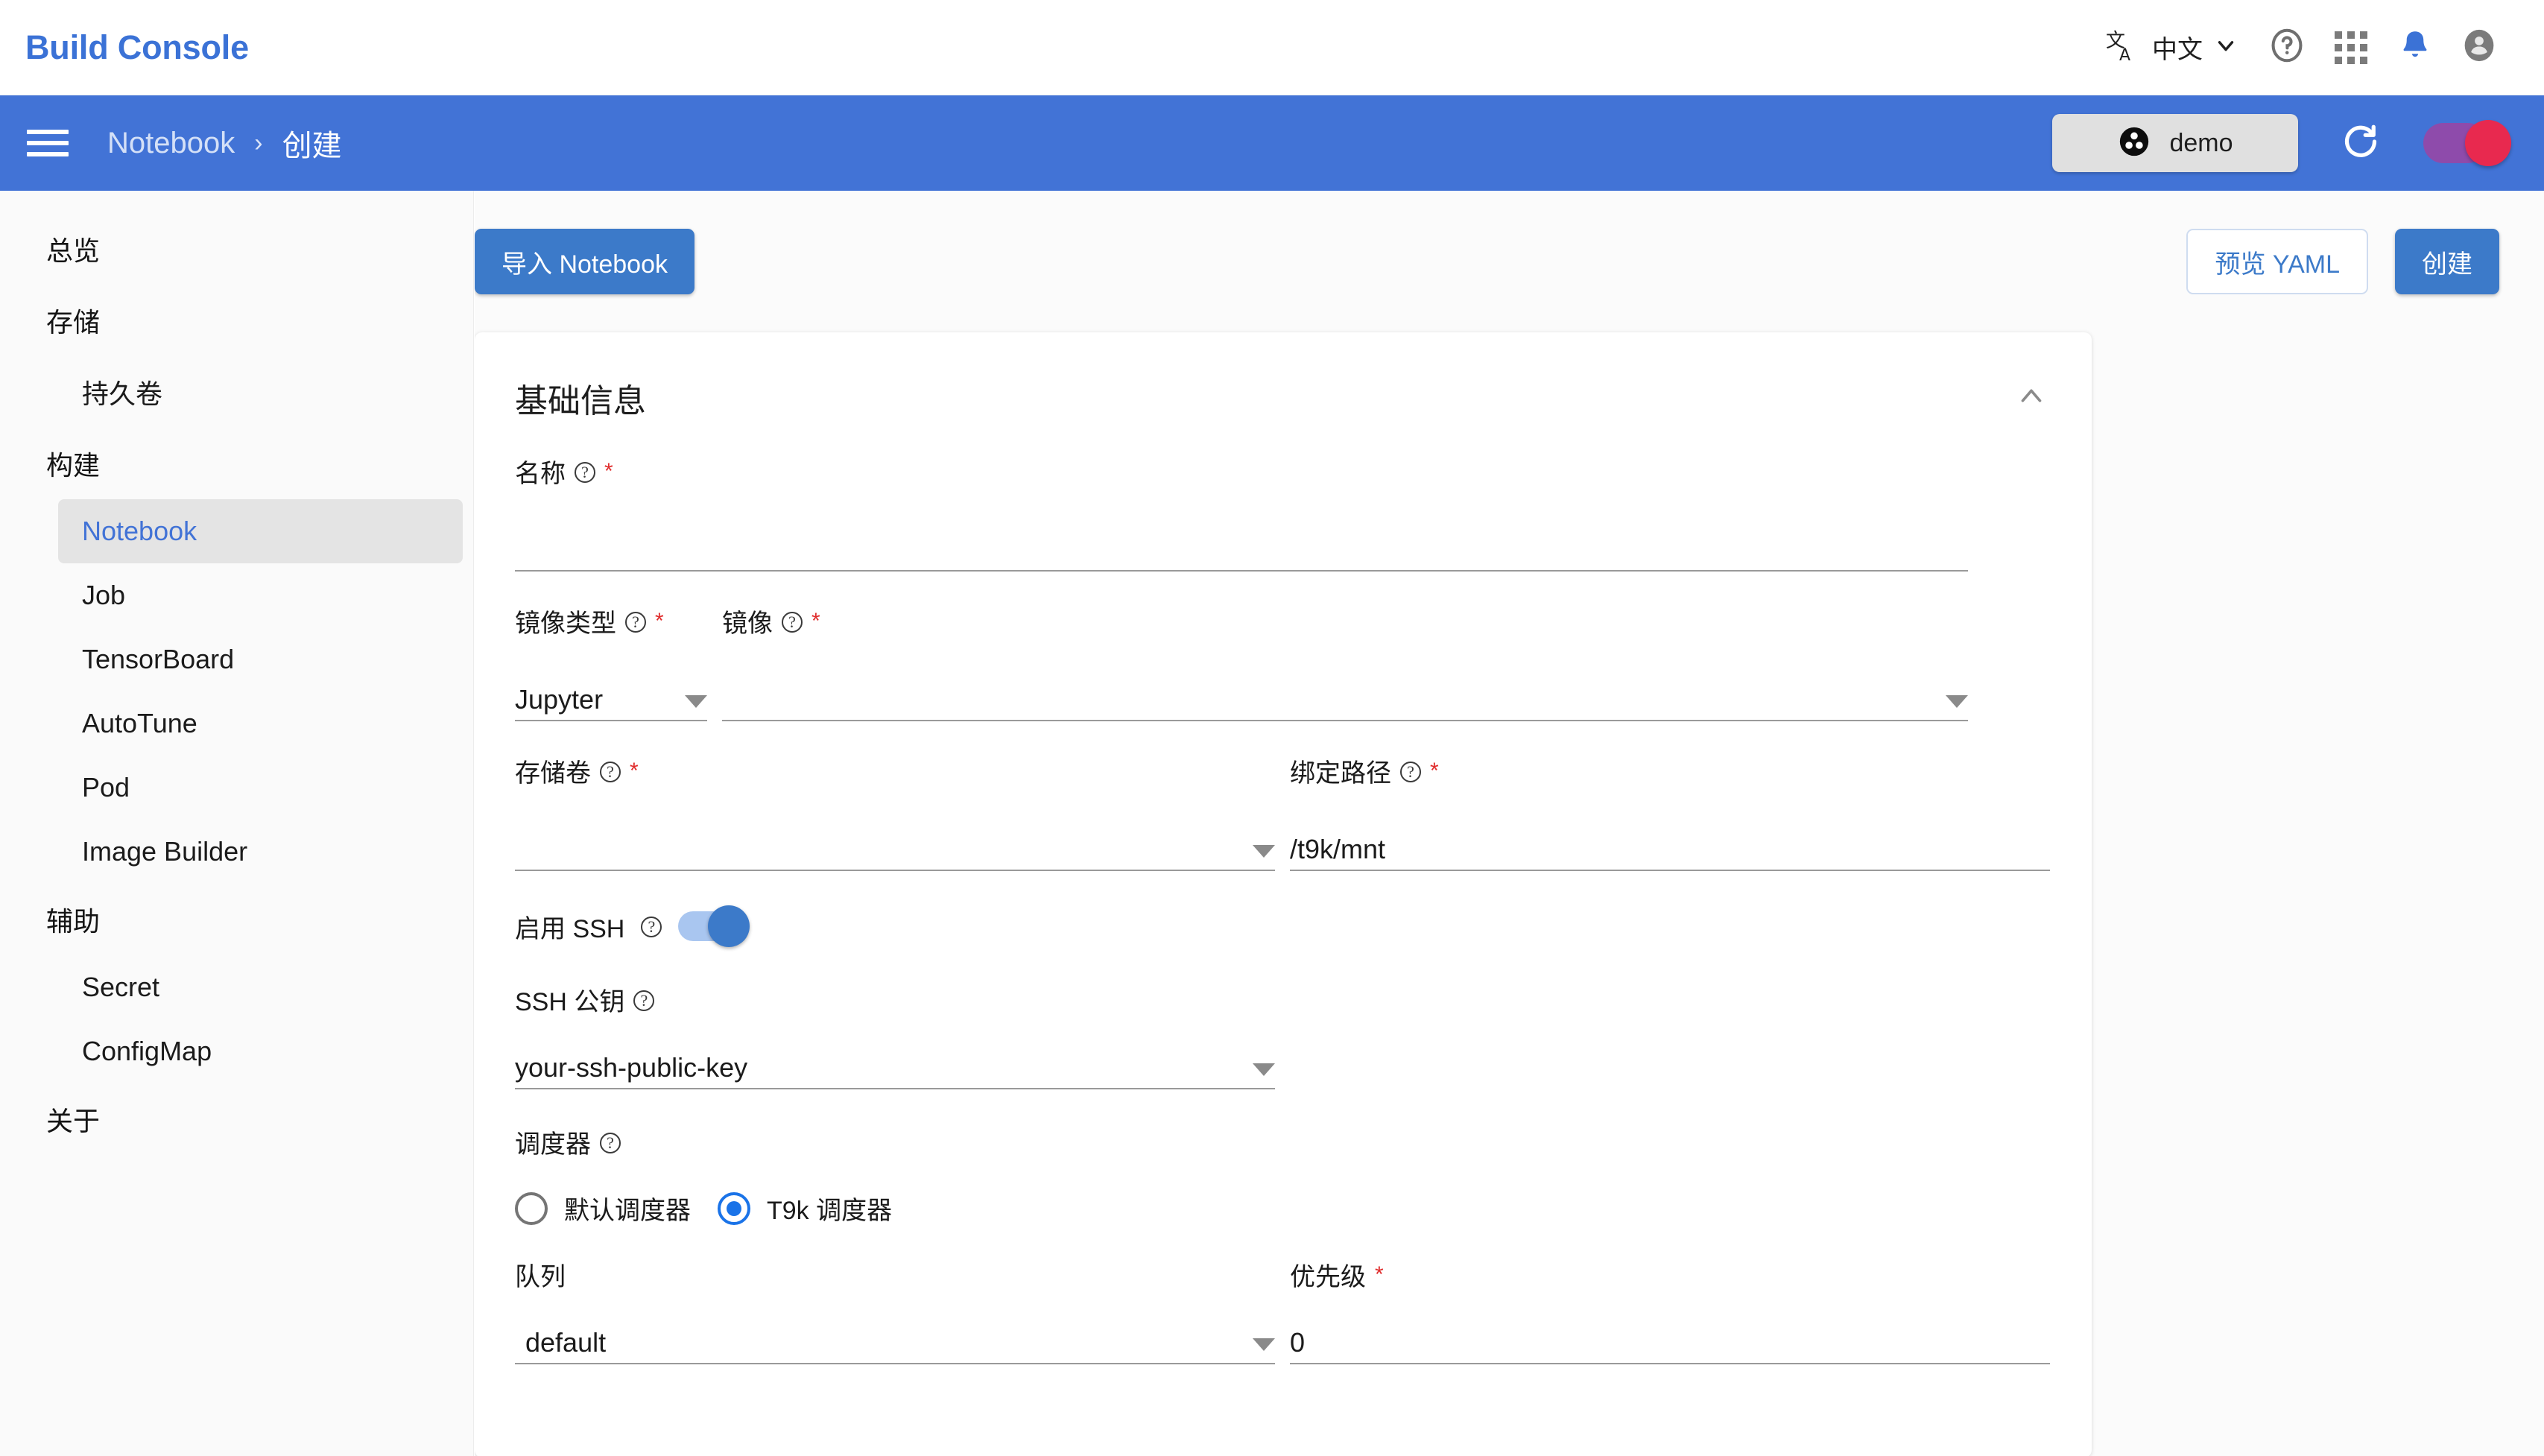  I want to click on mount-path-input: /t9k/mnt, so click(1670, 850).